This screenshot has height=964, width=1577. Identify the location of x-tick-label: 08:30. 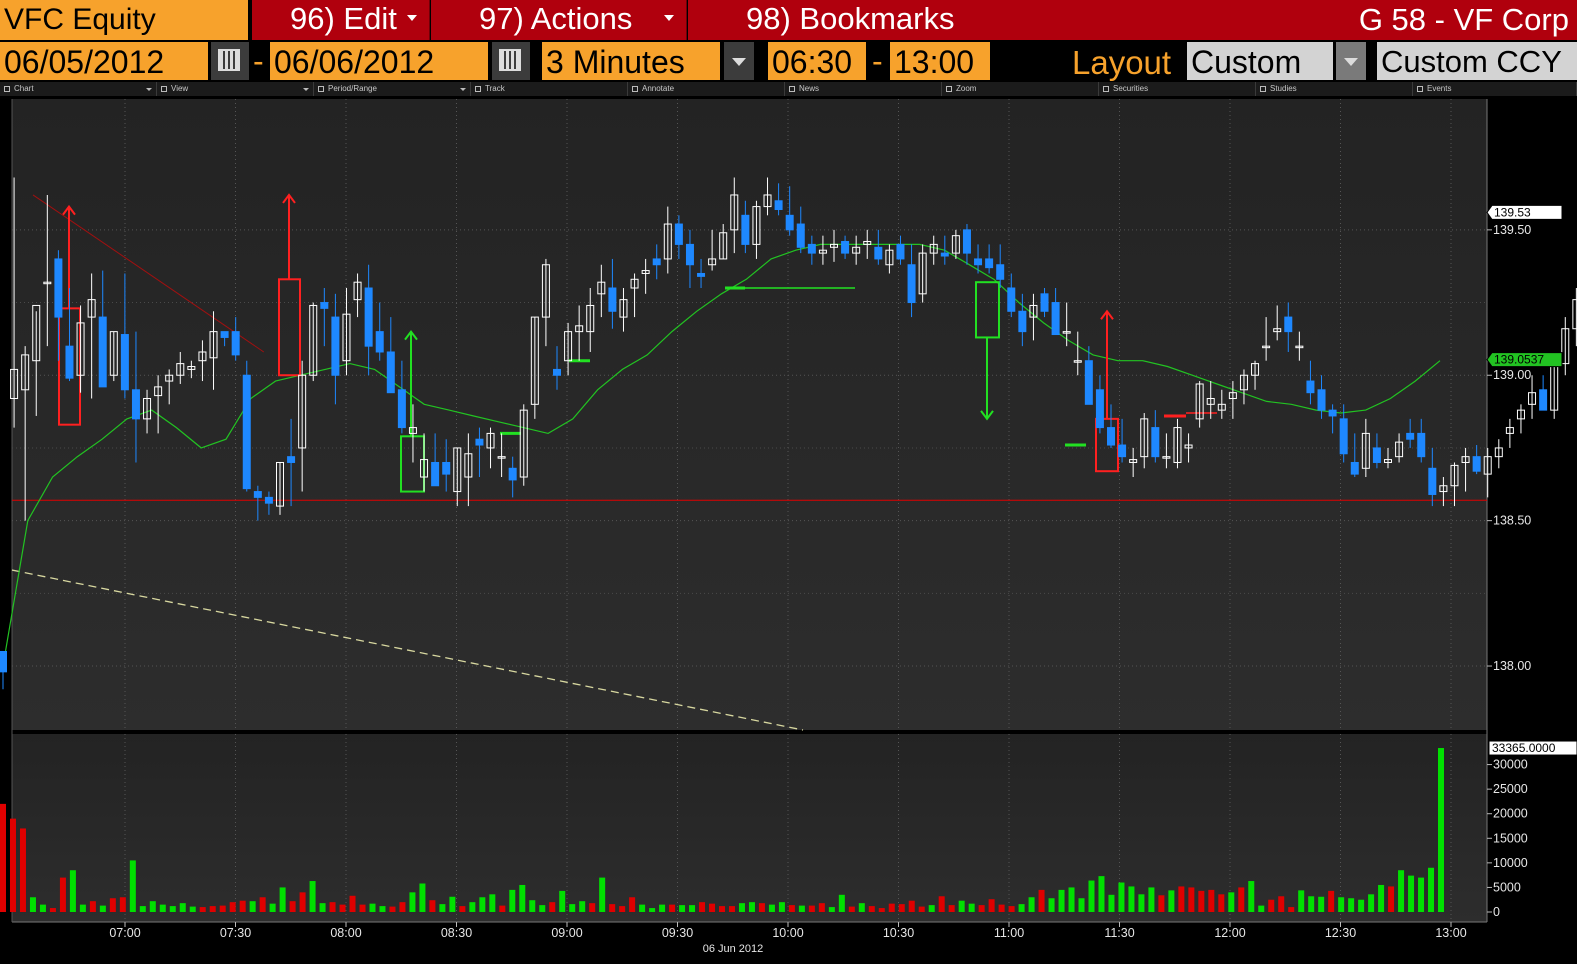
(456, 933).